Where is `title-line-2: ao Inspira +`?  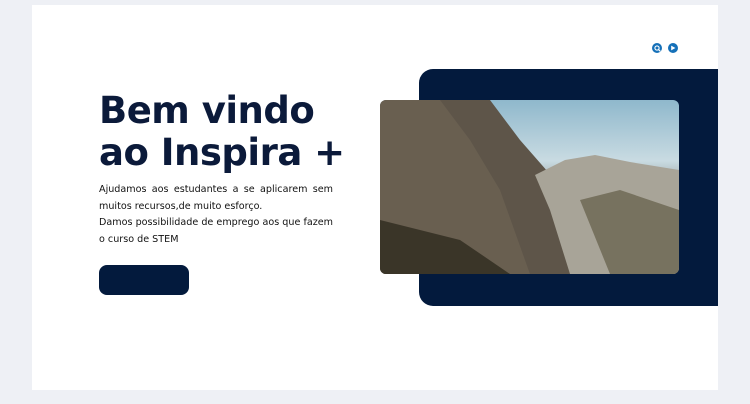
title-line-2: ao Inspira + is located at coordinates (222, 152).